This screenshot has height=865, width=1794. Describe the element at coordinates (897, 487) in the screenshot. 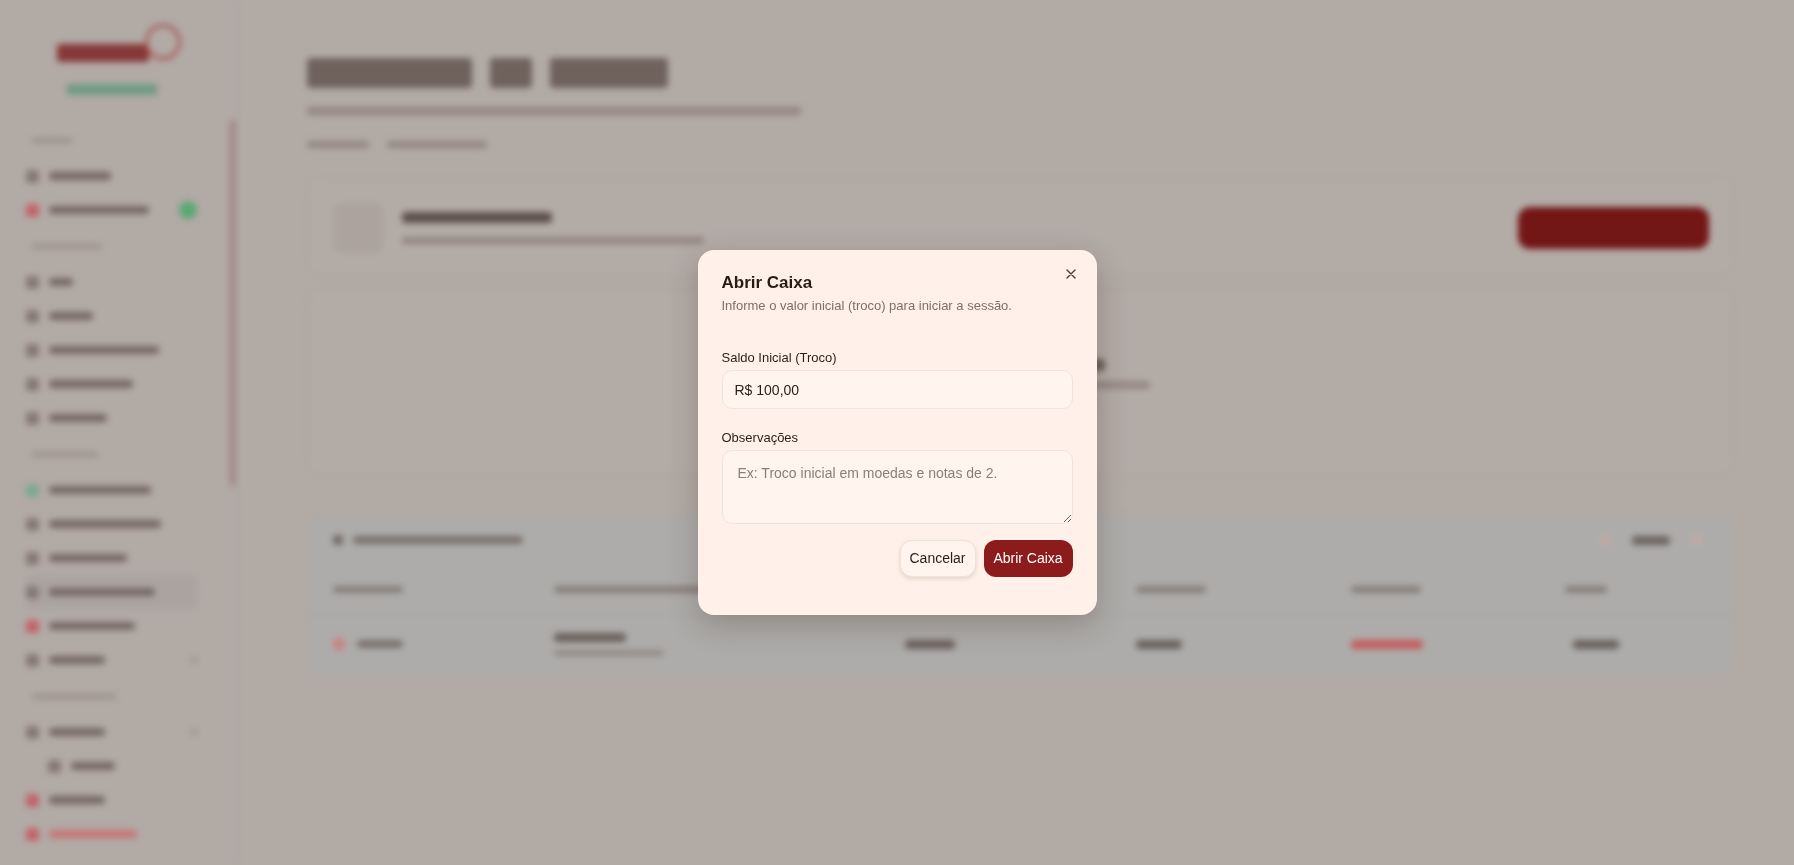

I see `notes-textarea: Ex: Troco inicial em moedas e notas de 2.` at that location.